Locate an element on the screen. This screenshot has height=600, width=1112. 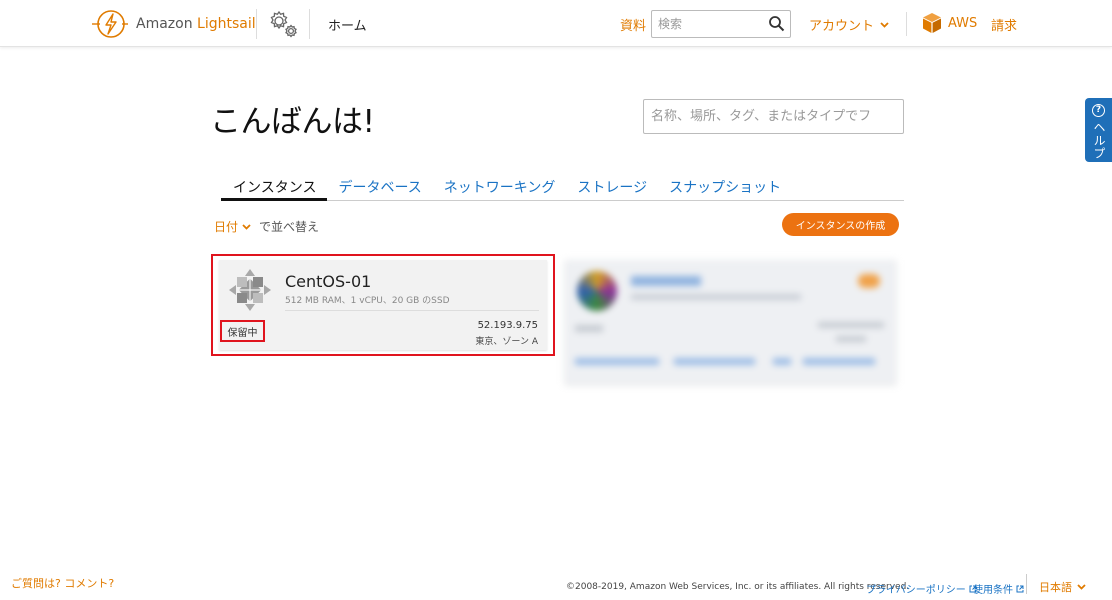
tab-storage: ストレージ is located at coordinates (612, 186).